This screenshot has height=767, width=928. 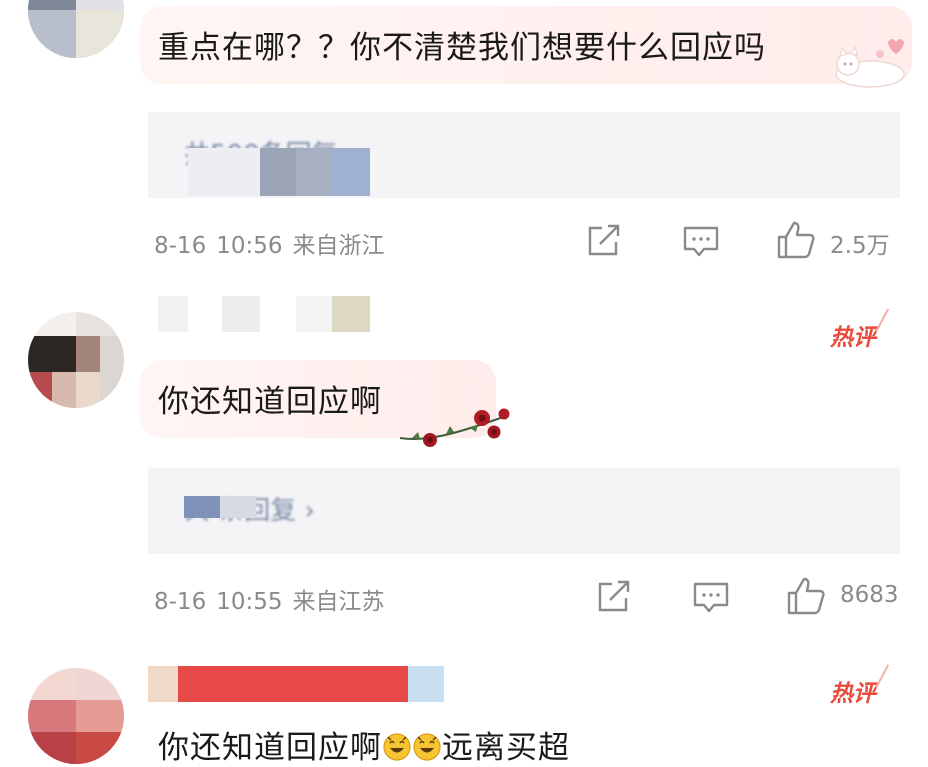 I want to click on rose-vine-icon, so click(x=454, y=427).